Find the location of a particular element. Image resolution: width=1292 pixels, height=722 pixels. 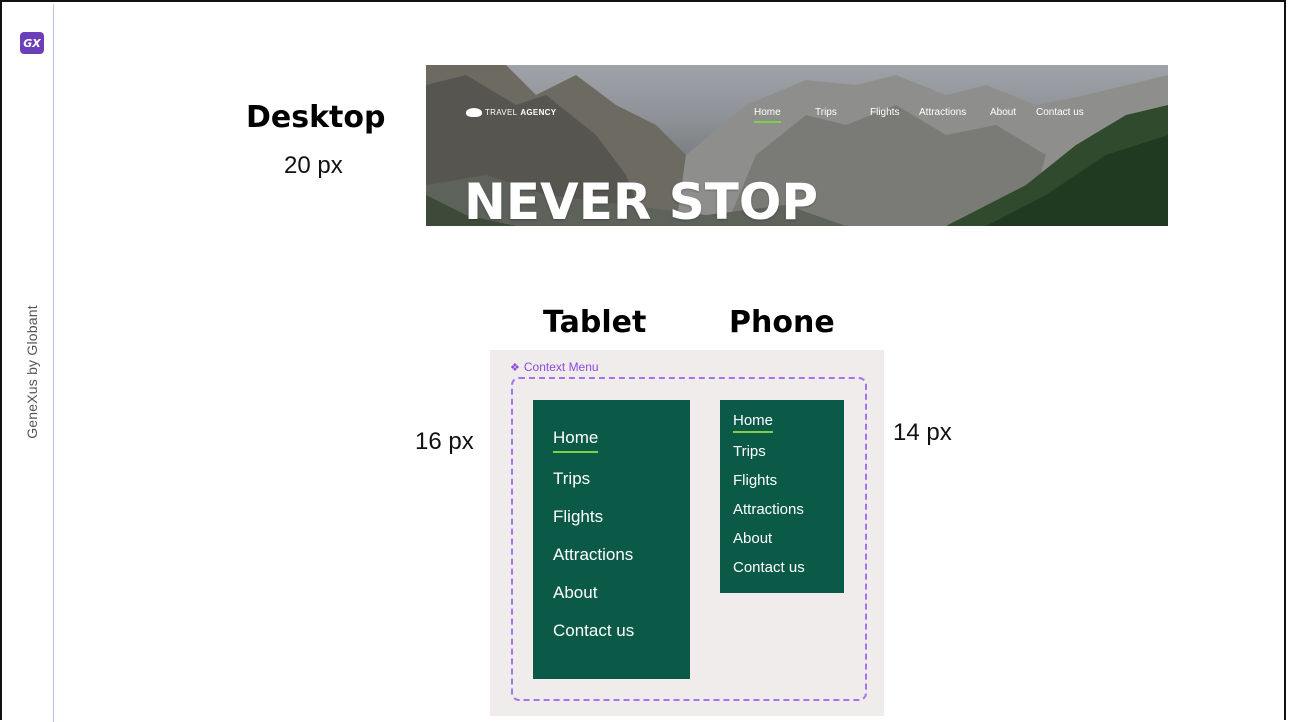

phone-menu-contact: Contact us is located at coordinates (769, 567).